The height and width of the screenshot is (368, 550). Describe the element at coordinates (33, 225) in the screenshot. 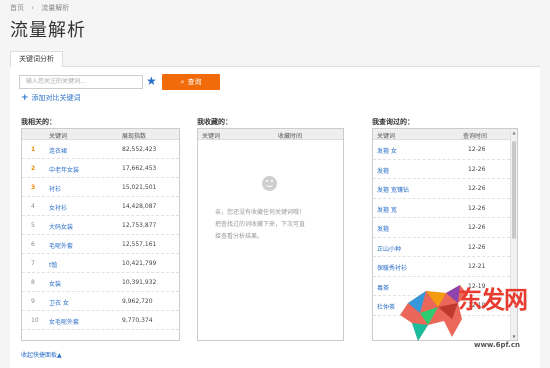

I see `rank: 5` at that location.